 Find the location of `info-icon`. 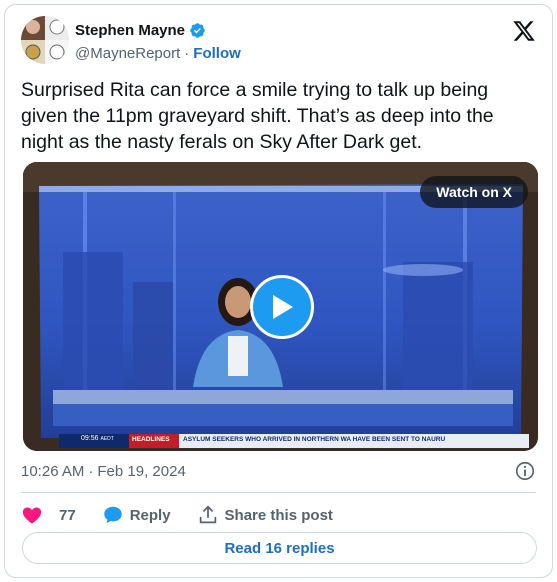

info-icon is located at coordinates (525, 471).